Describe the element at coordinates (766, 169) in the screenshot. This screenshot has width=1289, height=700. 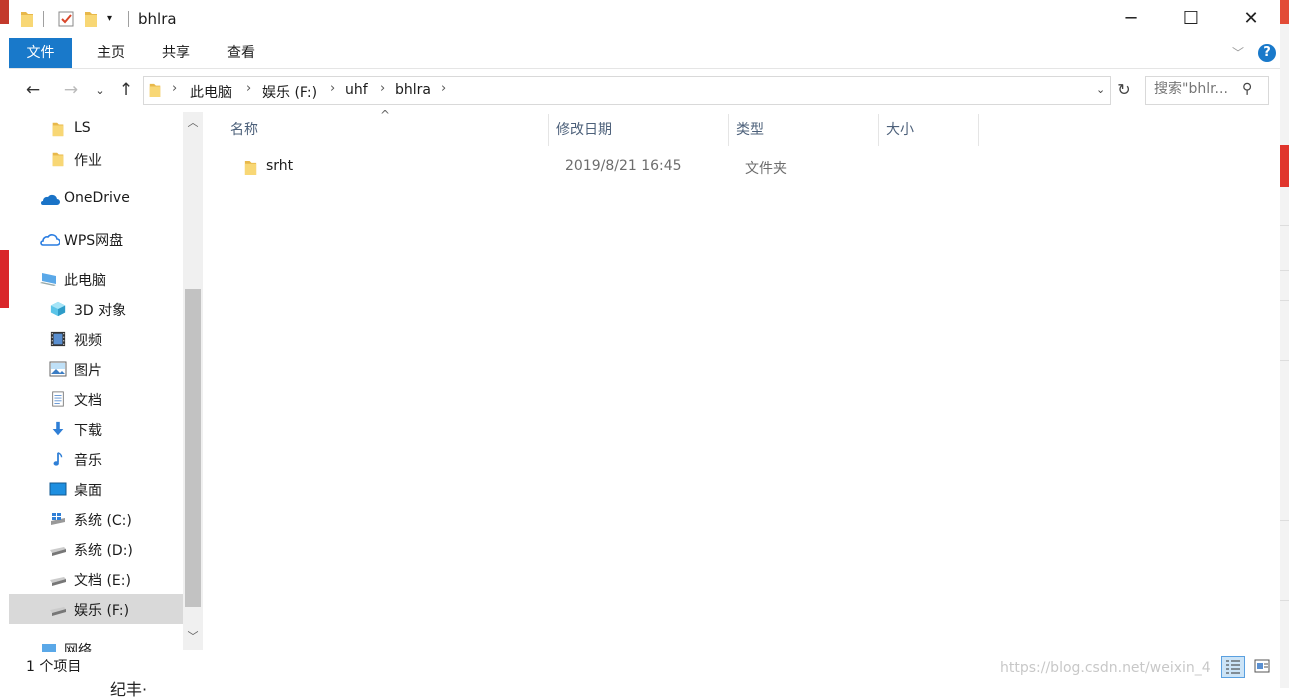
I see `file-type: 文件夹` at that location.